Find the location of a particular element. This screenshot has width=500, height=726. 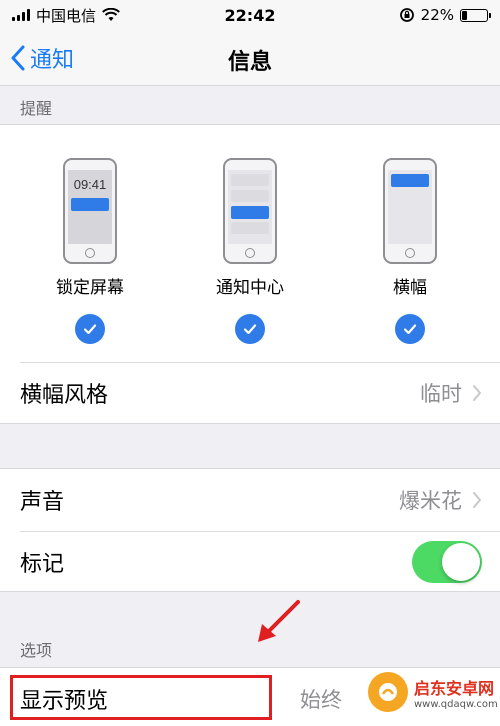

show-preview-value: 始终 is located at coordinates (321, 700).